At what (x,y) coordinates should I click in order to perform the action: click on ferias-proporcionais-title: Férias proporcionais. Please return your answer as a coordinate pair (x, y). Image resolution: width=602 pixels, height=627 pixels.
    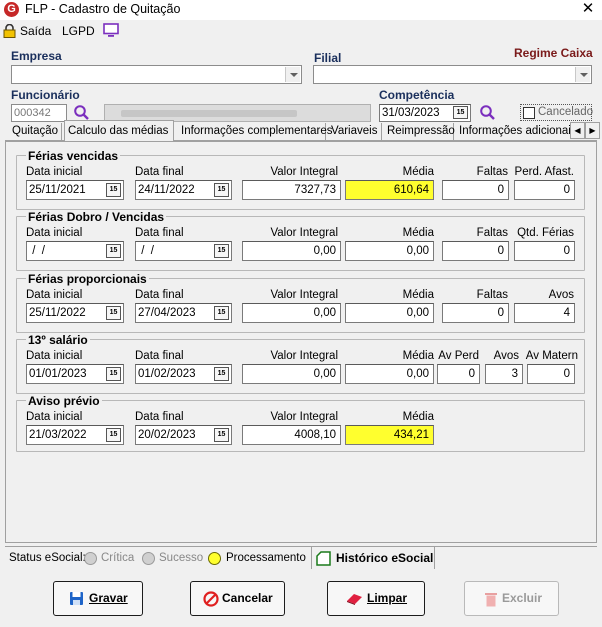
    Looking at the image, I should click on (87, 279).